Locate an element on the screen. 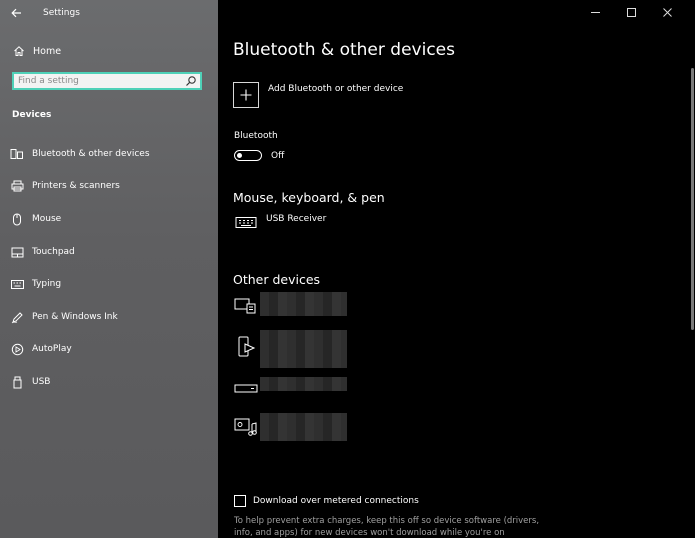  metered-download-option: Download over metered connections is located at coordinates (326, 501).